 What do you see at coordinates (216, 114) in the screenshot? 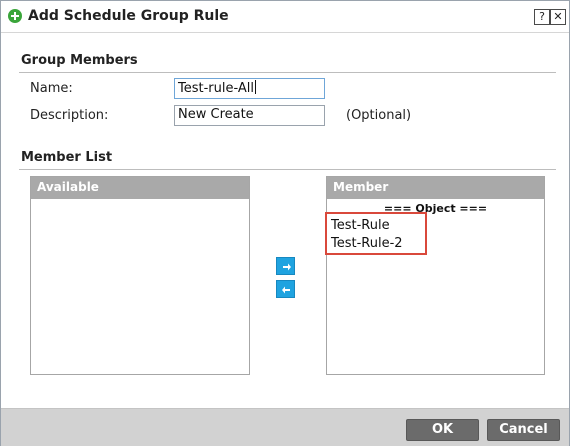
I see `description-input-value: New Create` at bounding box center [216, 114].